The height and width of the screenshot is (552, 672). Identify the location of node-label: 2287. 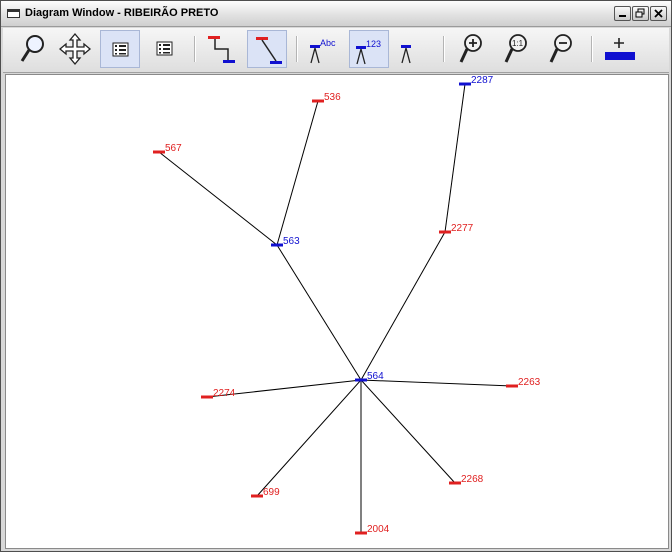
(482, 80).